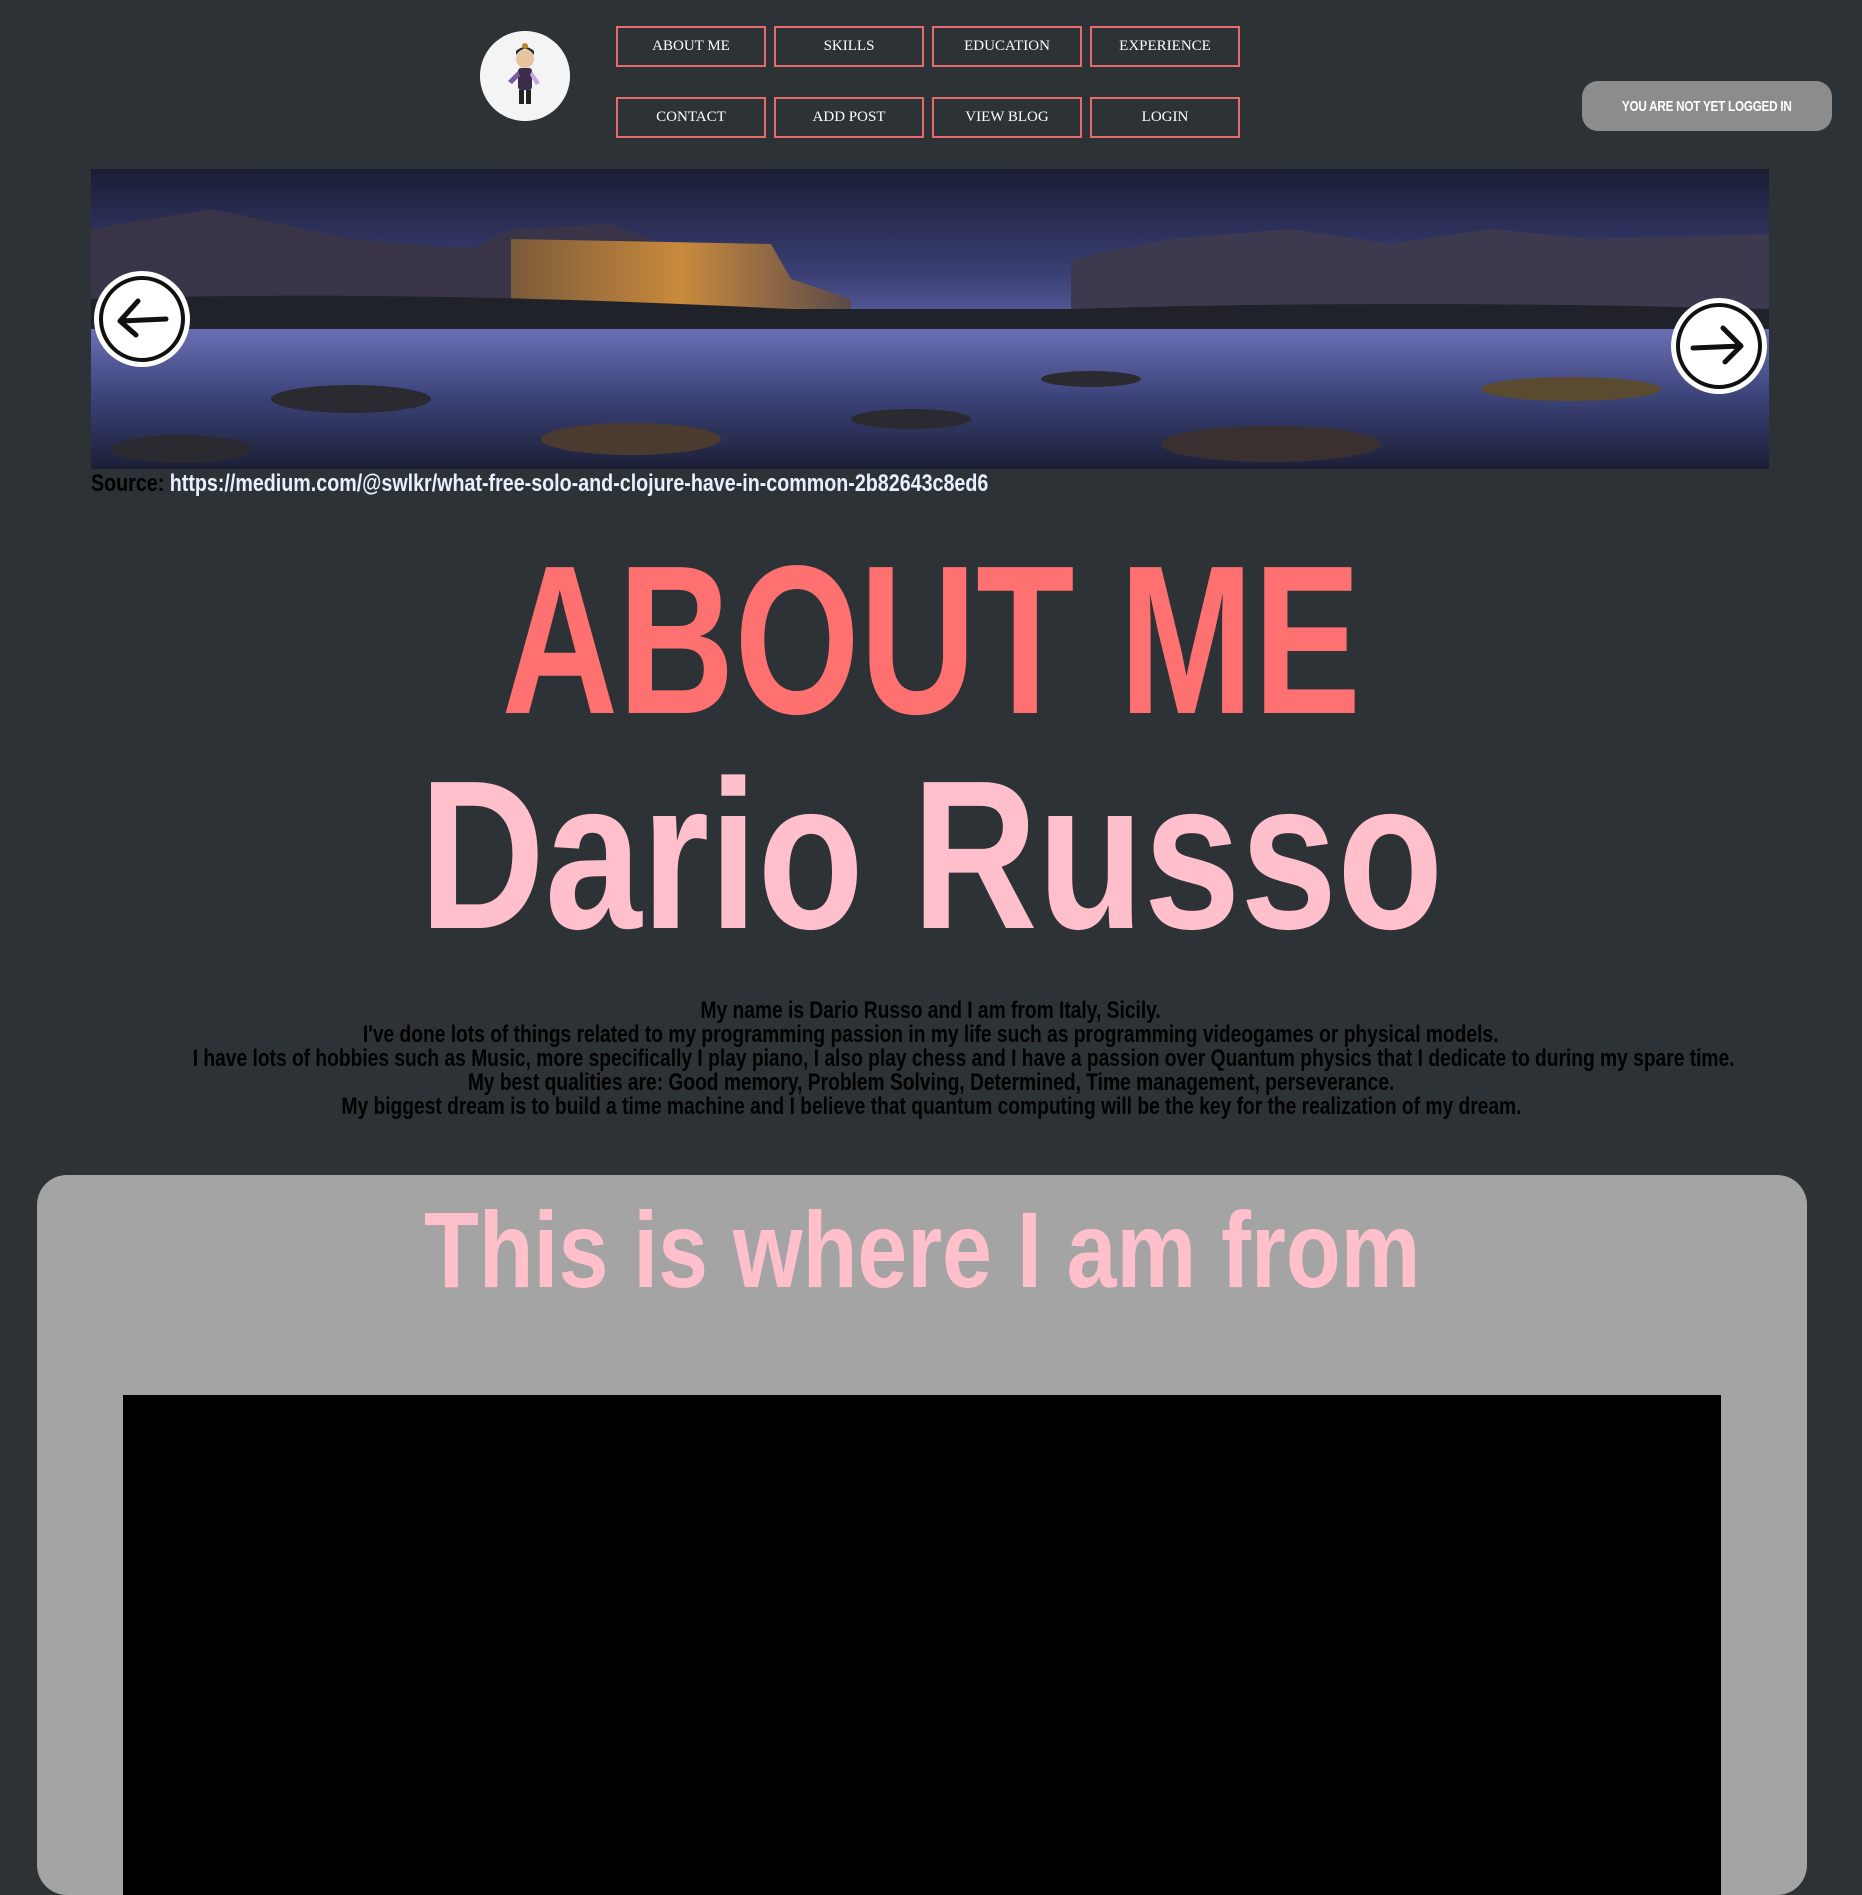 This screenshot has width=1862, height=1895. Describe the element at coordinates (1007, 117) in the screenshot. I see `nav-view-blog: VIEW BLOG` at that location.